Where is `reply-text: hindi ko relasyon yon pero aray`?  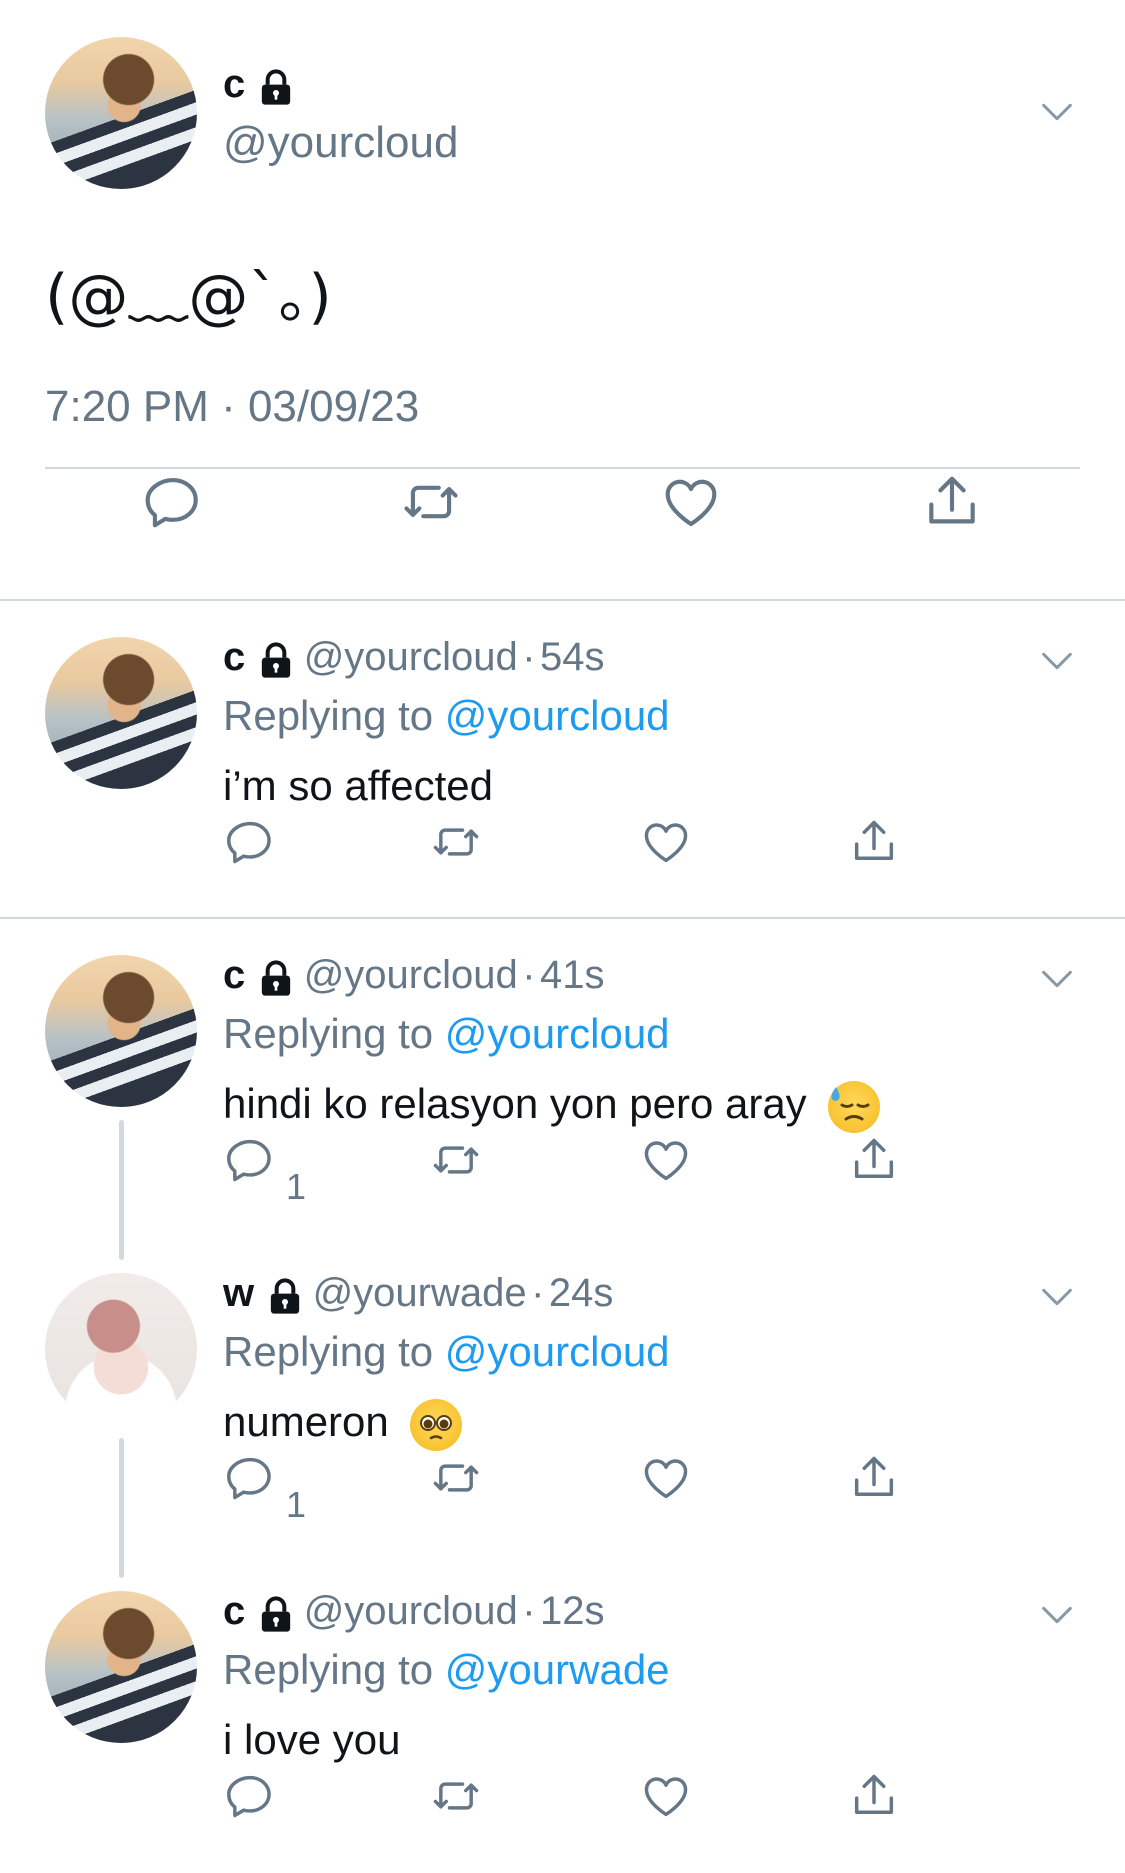
reply-text: hindi ko relasyon yon pero aray is located at coordinates (515, 1103).